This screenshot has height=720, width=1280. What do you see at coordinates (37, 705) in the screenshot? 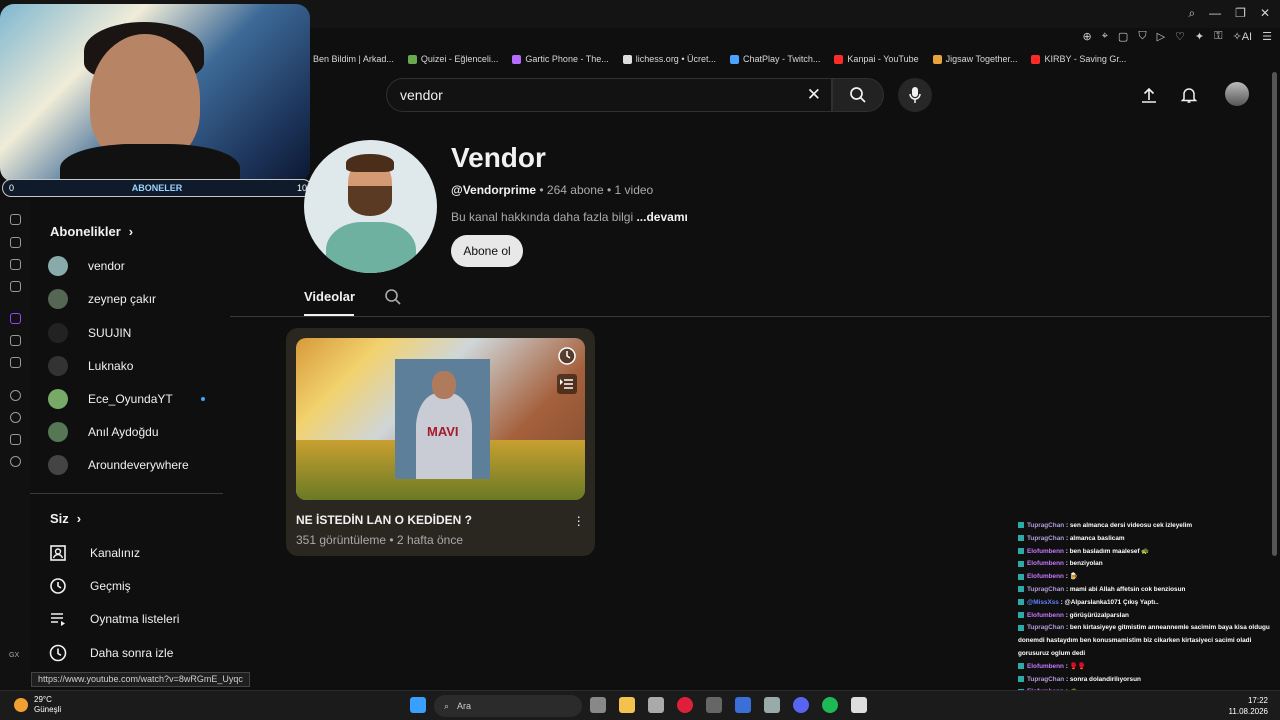
I see `weather-widget: 29°C Güneşli` at bounding box center [37, 705].